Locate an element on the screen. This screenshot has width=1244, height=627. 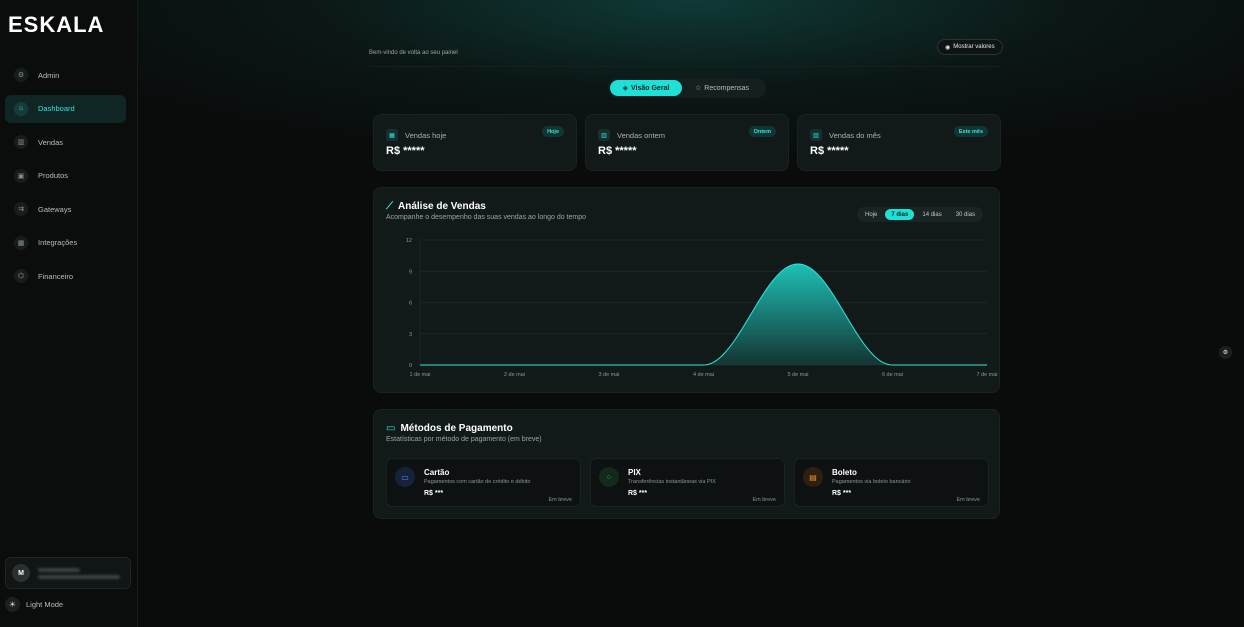
status-badge: Ontem is located at coordinates (762, 131).